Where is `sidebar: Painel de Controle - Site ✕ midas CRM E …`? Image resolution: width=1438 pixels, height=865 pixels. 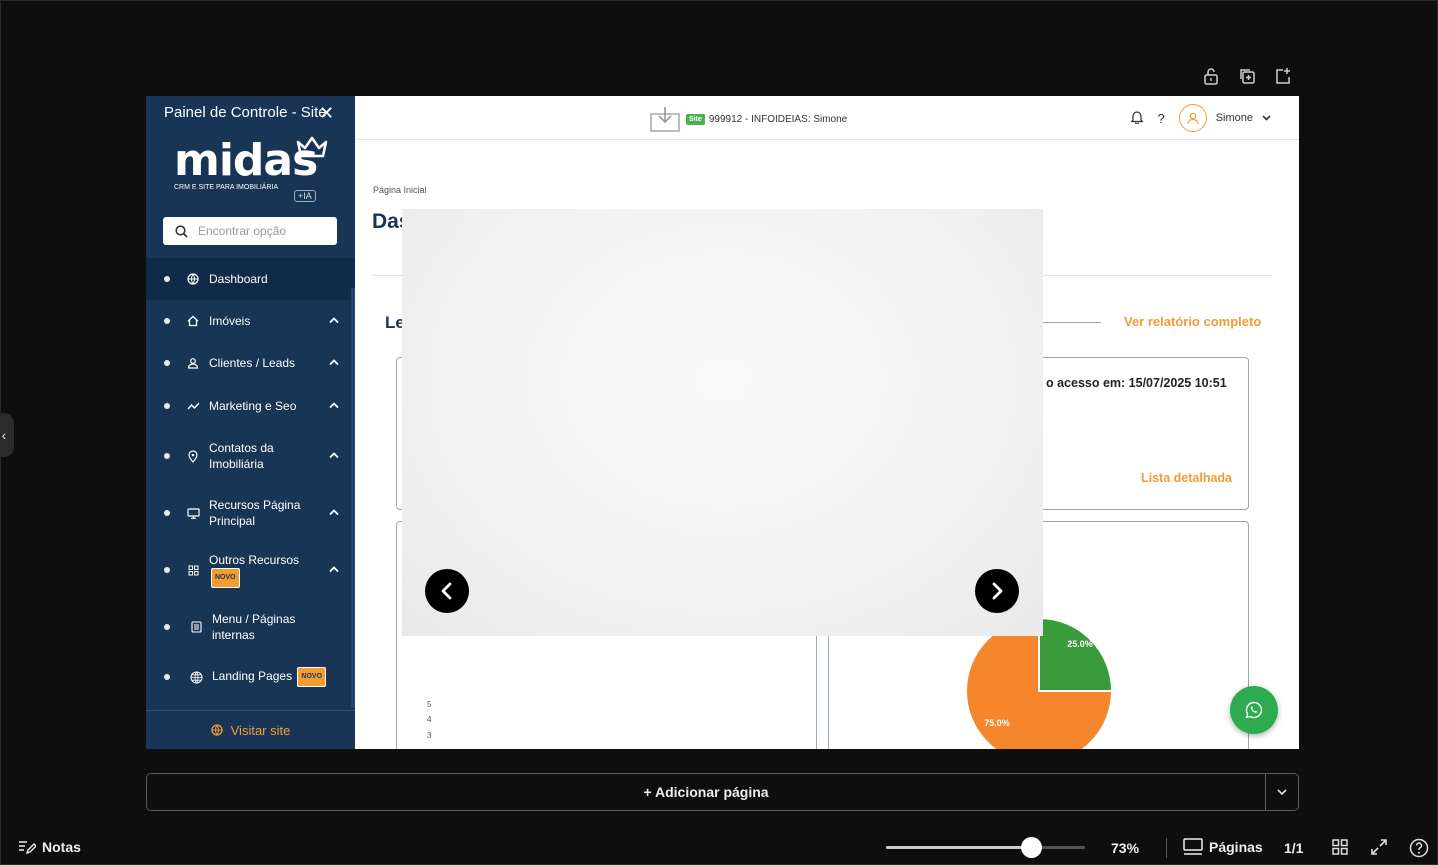
sidebar: Painel de Controle - Site ✕ midas CRM E … is located at coordinates (250, 422).